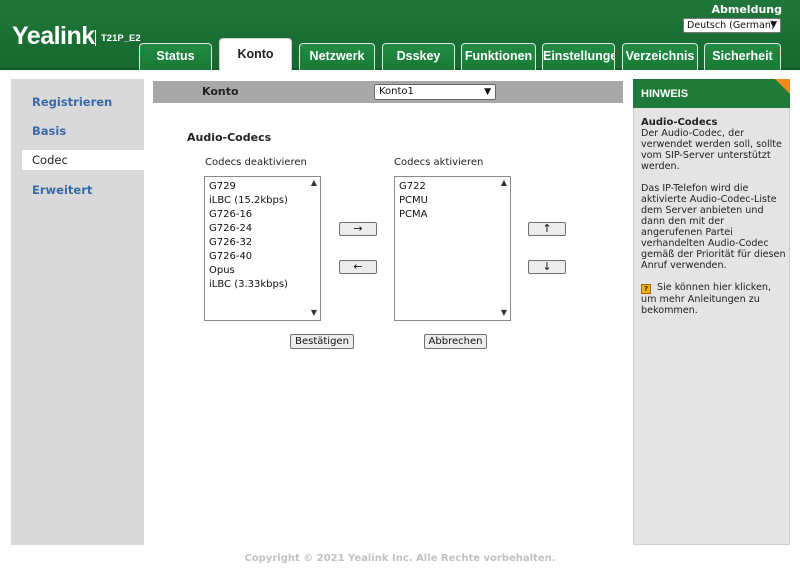 The width and height of the screenshot is (800, 574). What do you see at coordinates (439, 162) in the screenshot?
I see `enabled-codecs-label: Codecs aktivieren` at bounding box center [439, 162].